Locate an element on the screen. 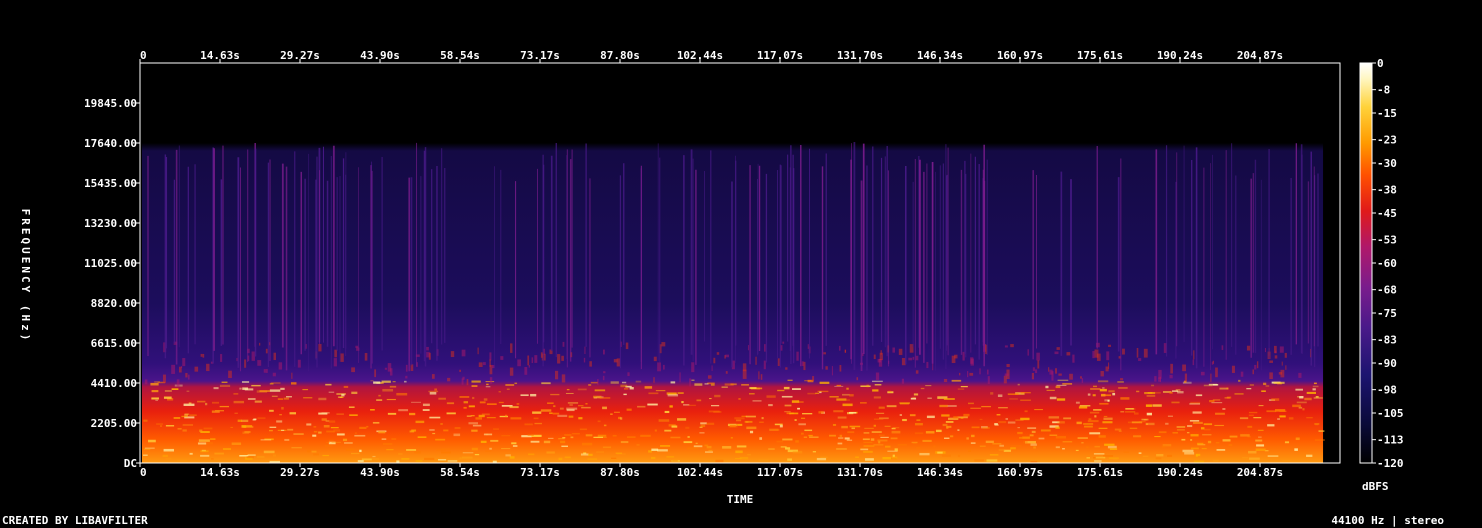 Image resolution: width=1482 pixels, height=528 pixels. y-tick-label: 2205.00 is located at coordinates (114, 423).